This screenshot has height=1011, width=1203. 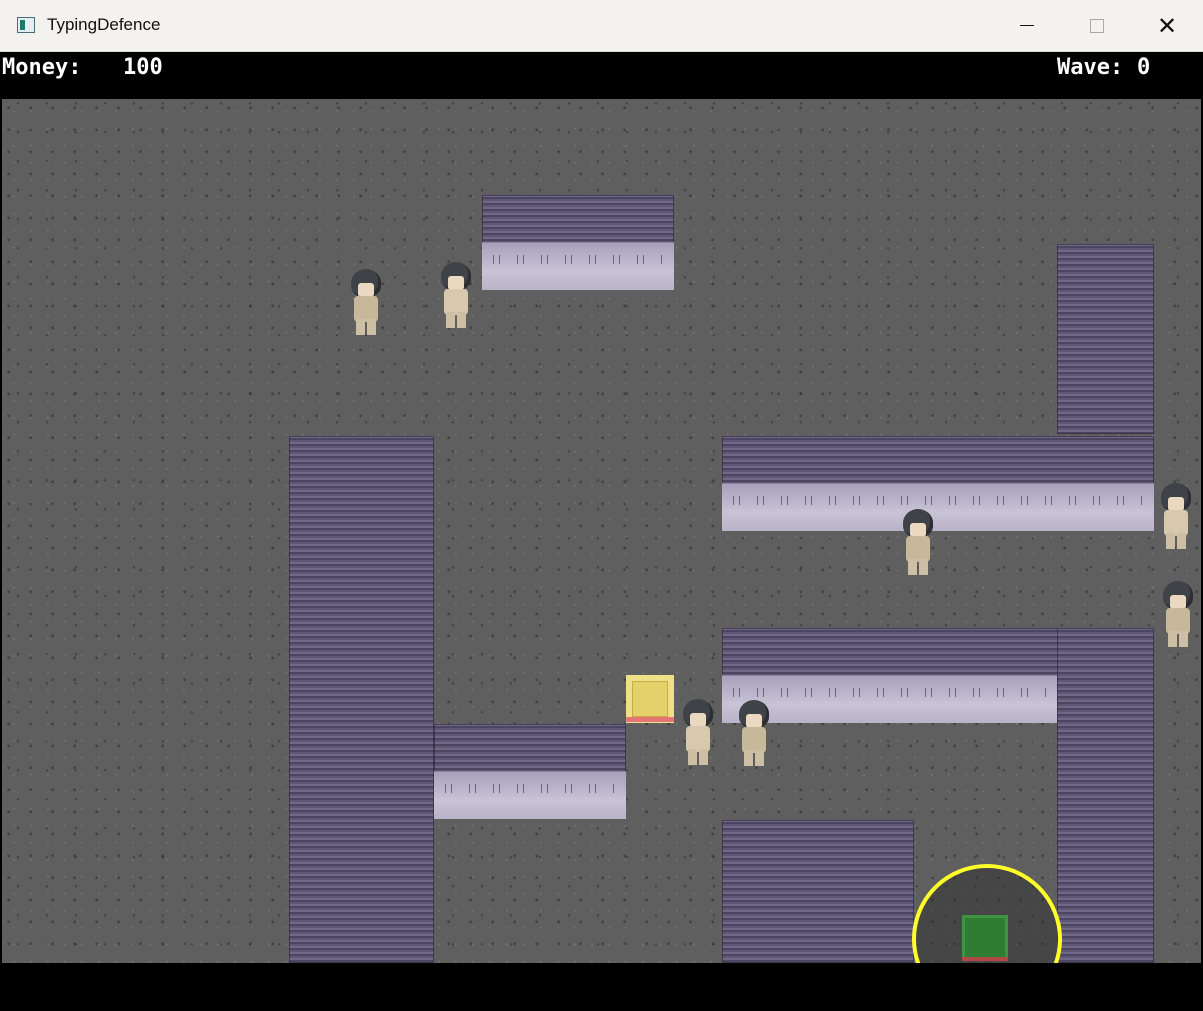 I want to click on yellow-tower-tile, so click(x=650, y=699).